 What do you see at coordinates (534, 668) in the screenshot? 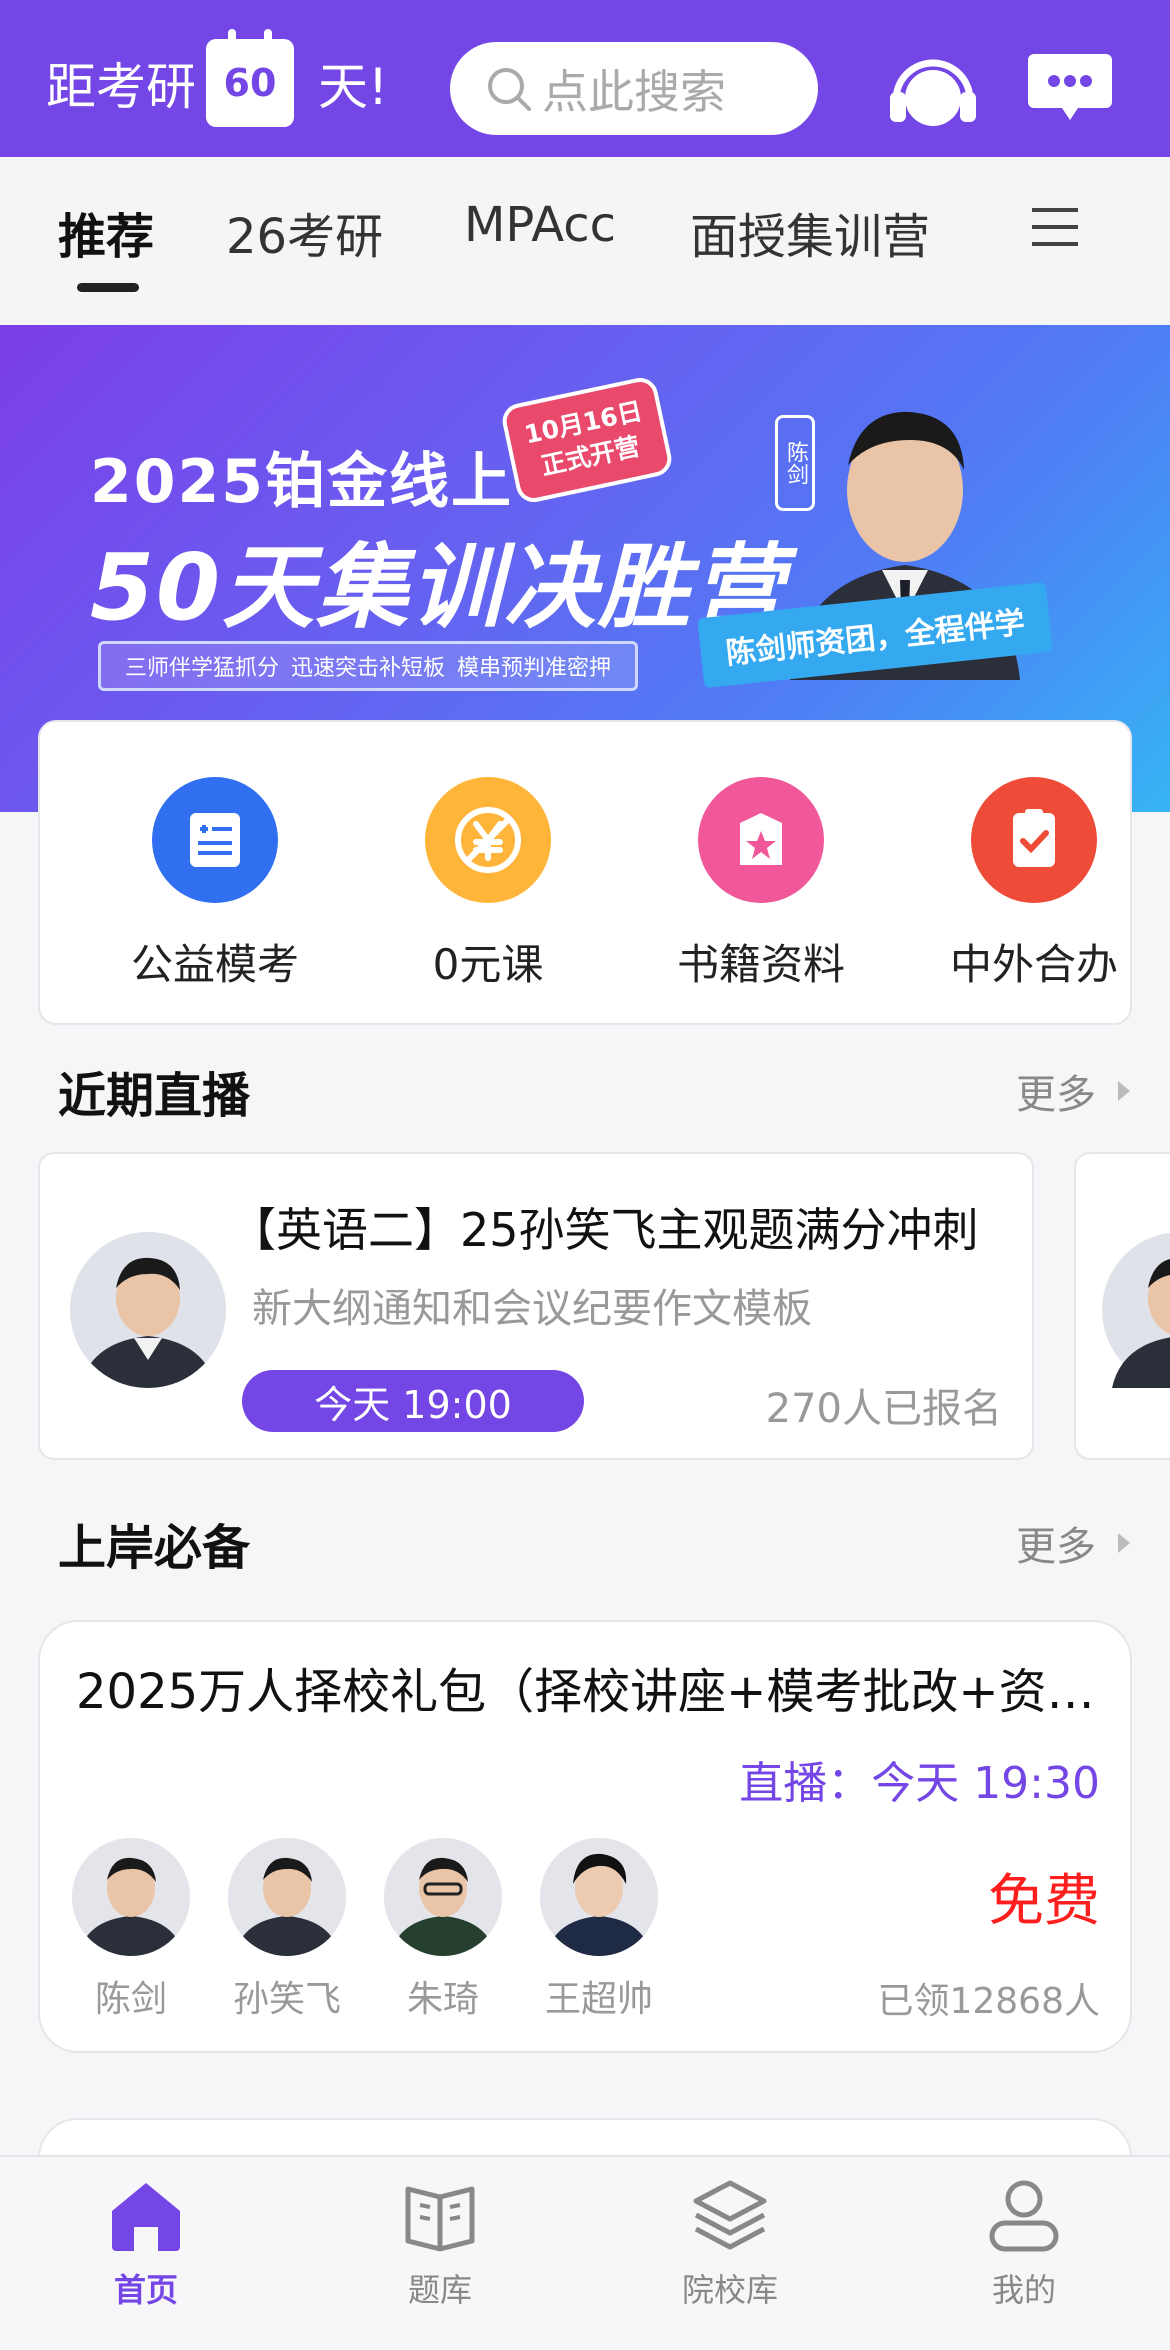
I see `banner-strip-item: 模串预判准密押` at bounding box center [534, 668].